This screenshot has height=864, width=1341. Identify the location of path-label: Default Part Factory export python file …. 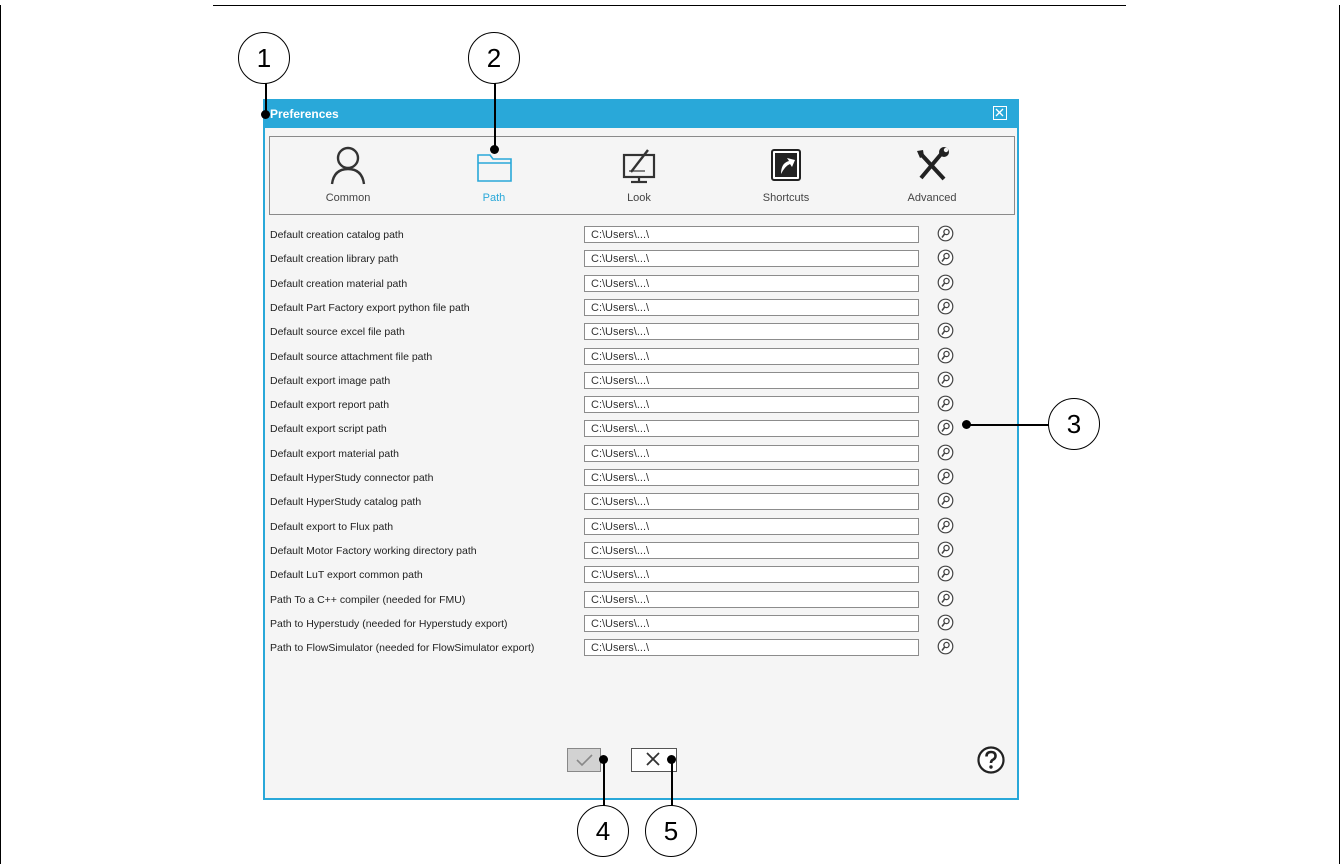
(370, 307).